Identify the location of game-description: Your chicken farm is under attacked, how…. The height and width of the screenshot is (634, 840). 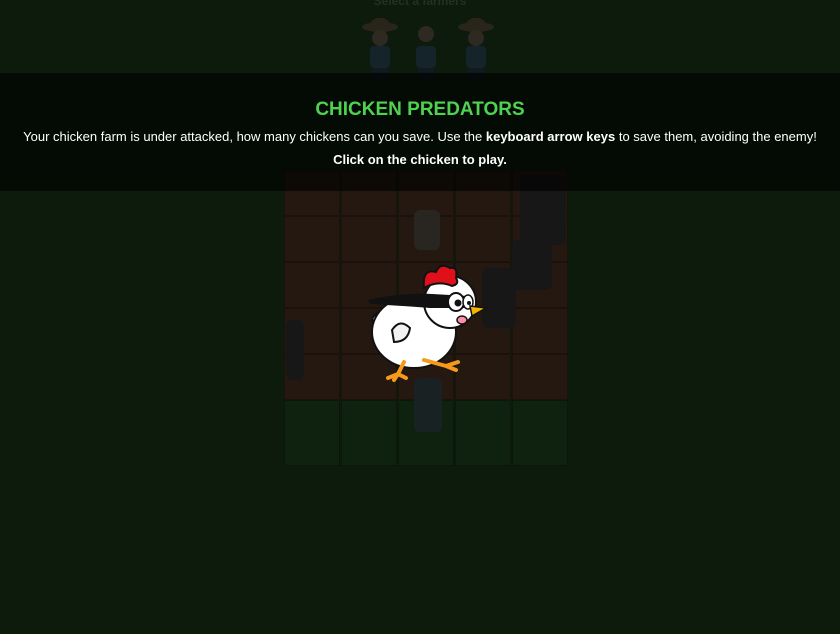
(420, 136).